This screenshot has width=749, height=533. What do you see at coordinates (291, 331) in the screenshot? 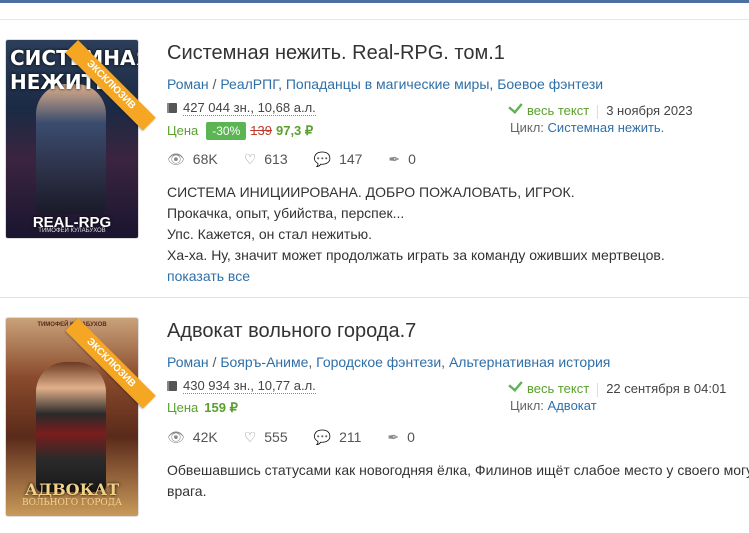
I see `book-title: Адвокат вольного города.7` at bounding box center [291, 331].